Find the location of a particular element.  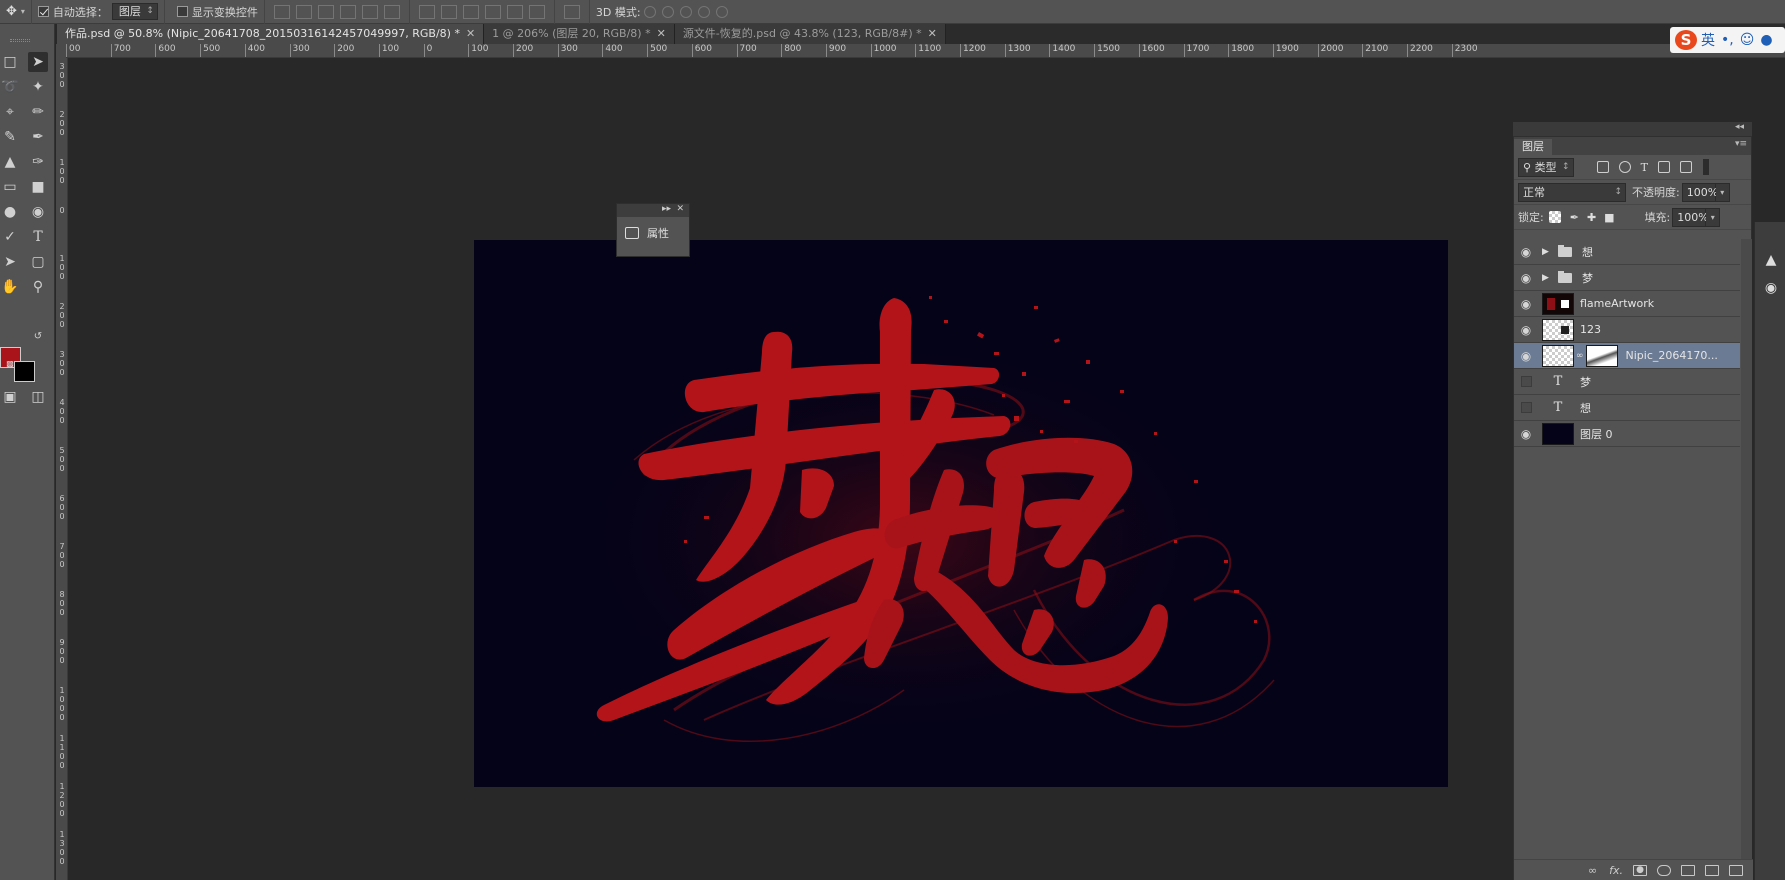

trash-icon is located at coordinates (1736, 870).